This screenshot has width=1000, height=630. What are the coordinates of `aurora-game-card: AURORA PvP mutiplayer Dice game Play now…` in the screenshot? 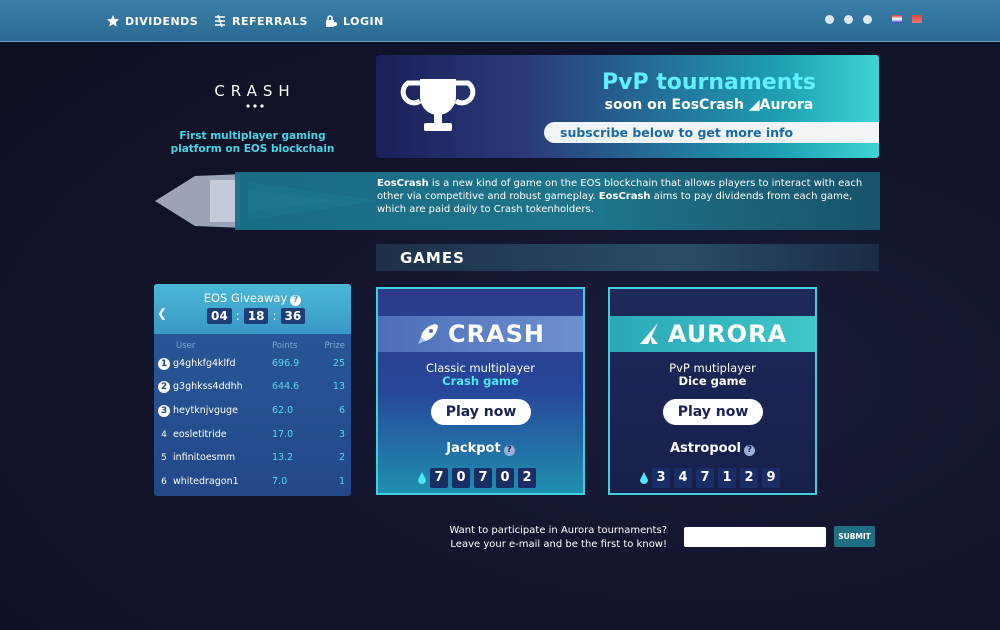 It's located at (712, 391).